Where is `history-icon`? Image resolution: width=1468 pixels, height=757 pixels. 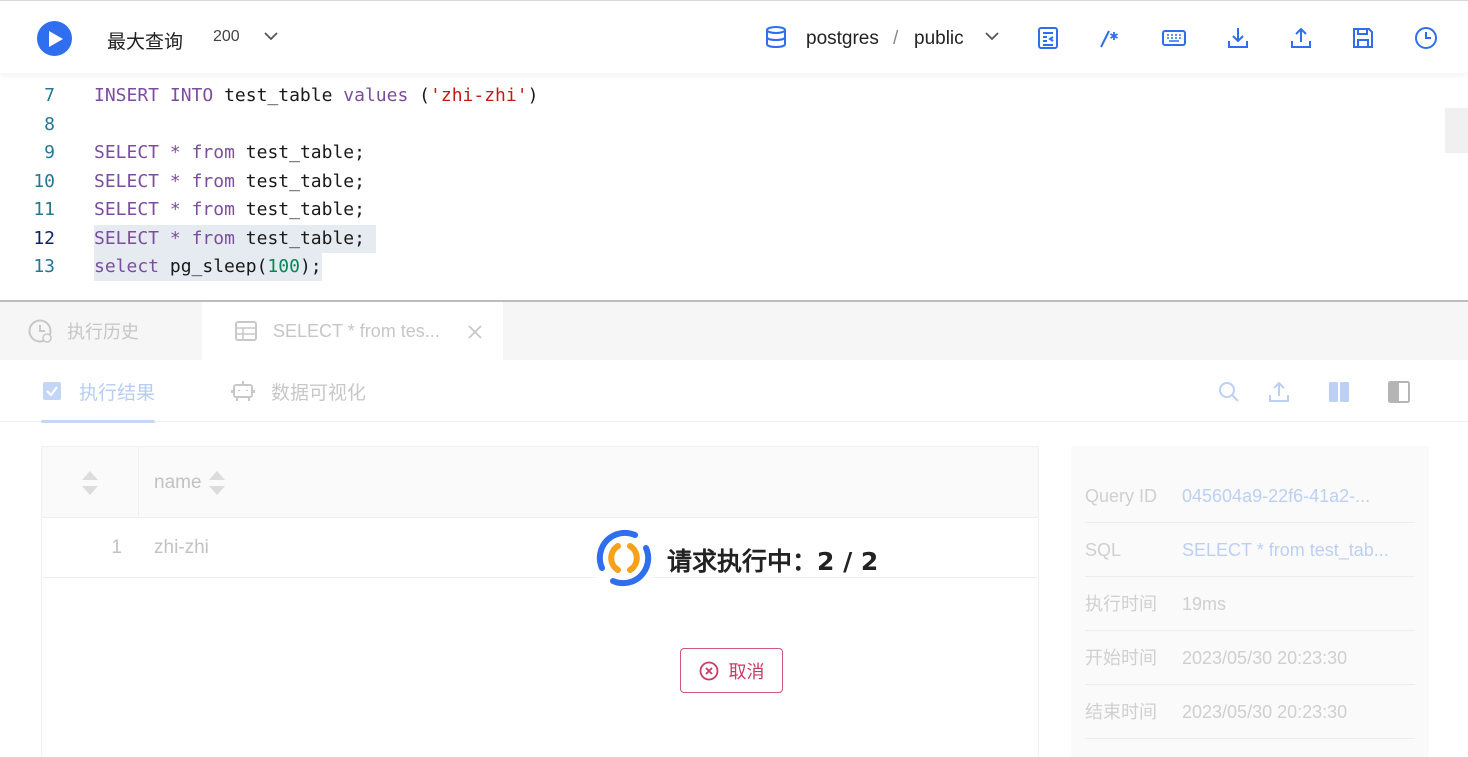 history-icon is located at coordinates (40, 331).